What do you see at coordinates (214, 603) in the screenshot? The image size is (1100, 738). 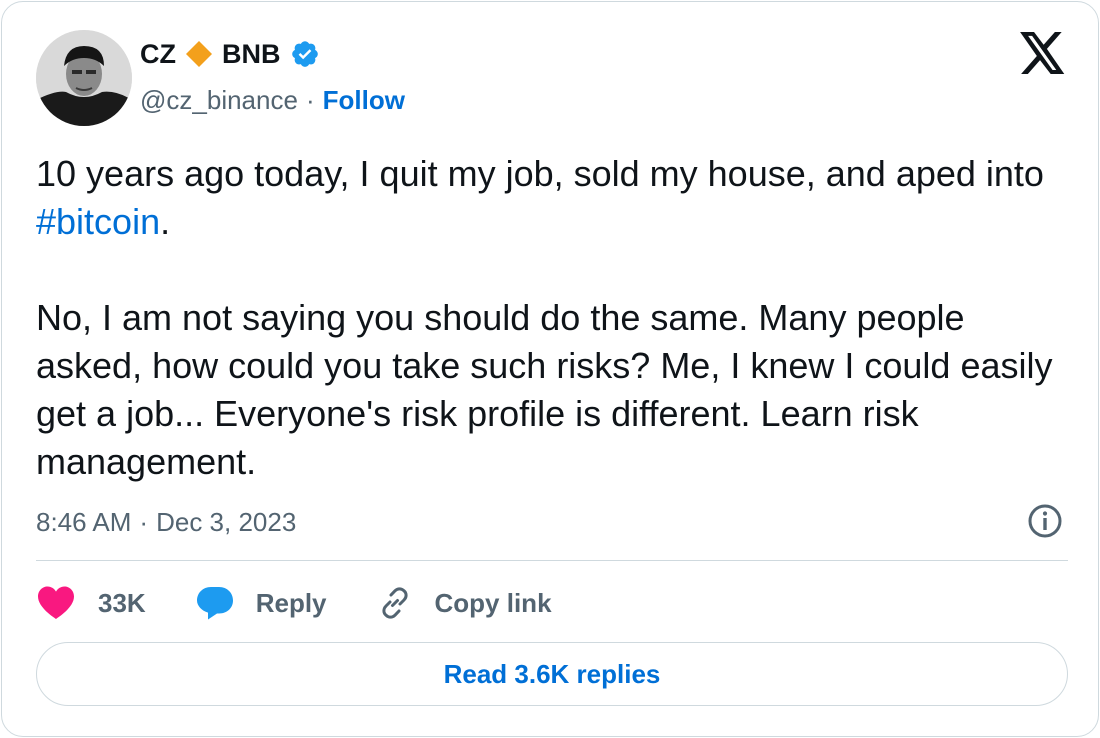 I see `reply-bubble-icon` at bounding box center [214, 603].